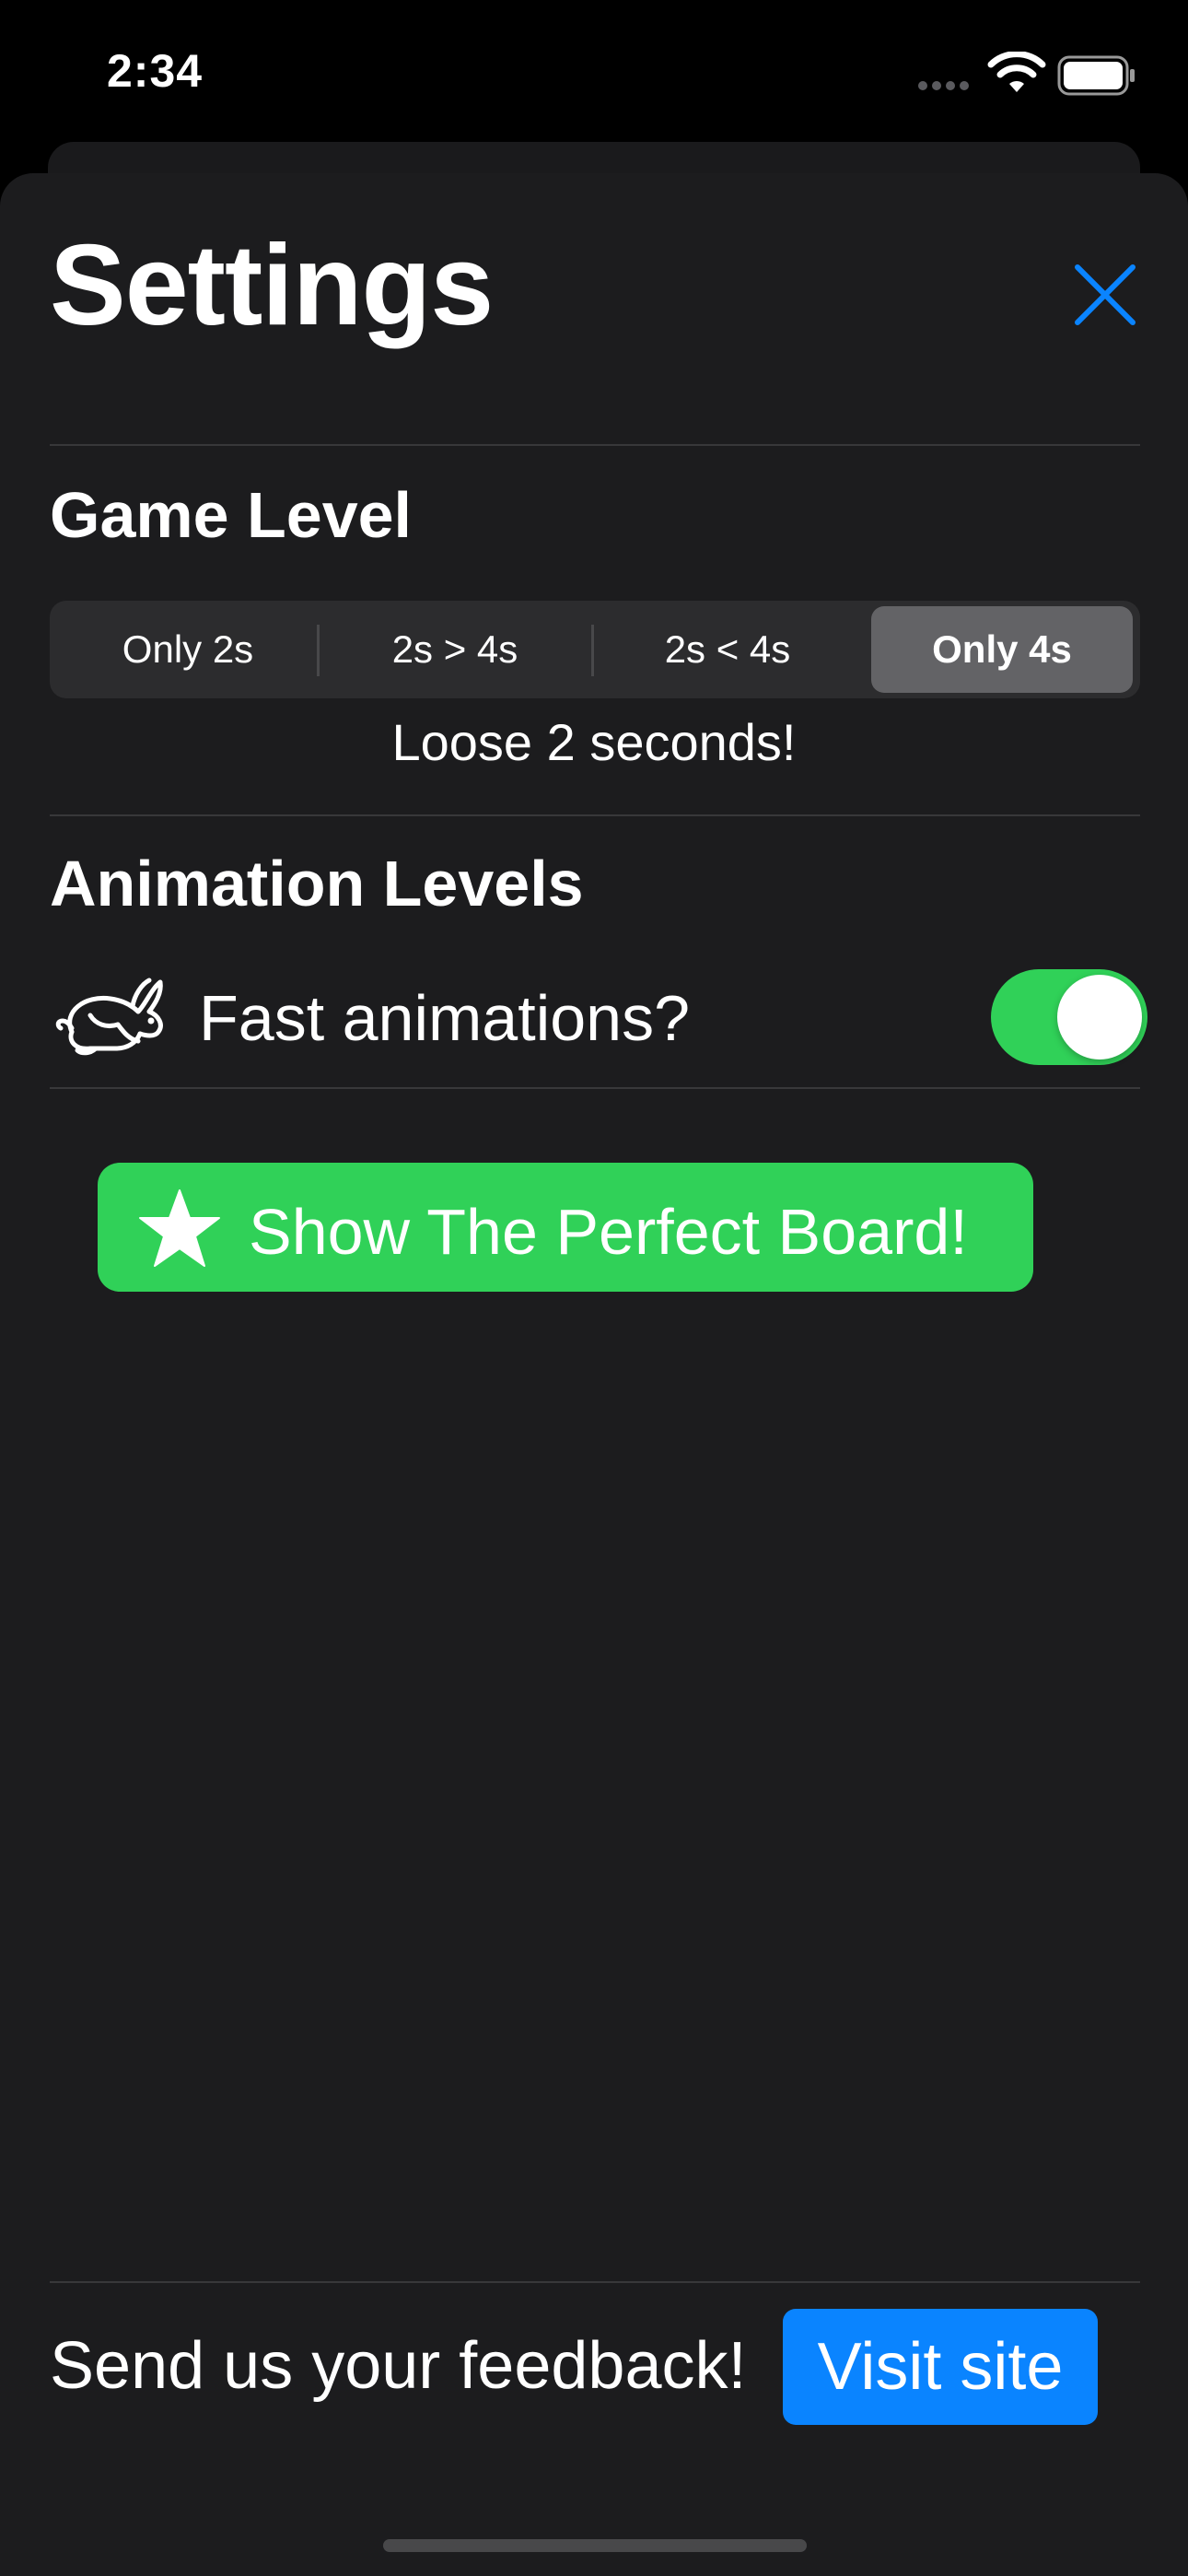  What do you see at coordinates (1099, 1018) in the screenshot?
I see `toggle-knob` at bounding box center [1099, 1018].